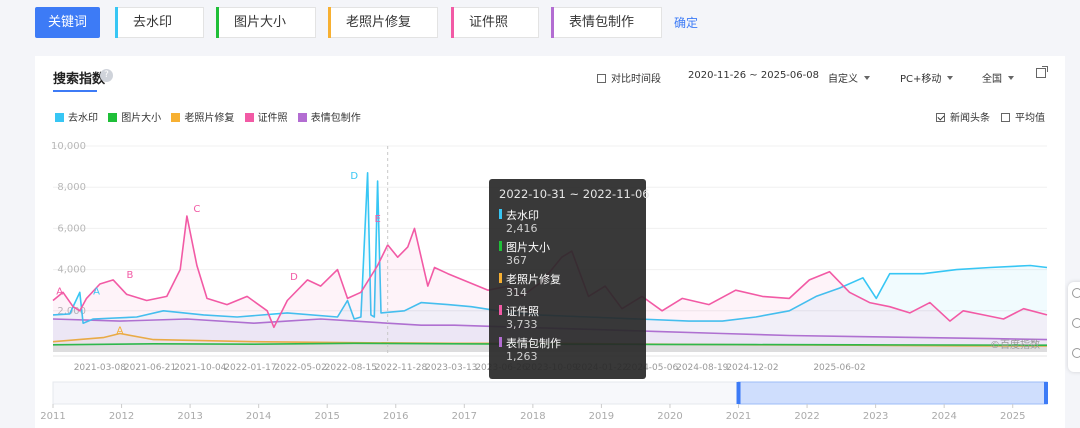 This screenshot has width=1080, height=428. Describe the element at coordinates (1076, 323) in the screenshot. I see `favorite-icon` at that location.